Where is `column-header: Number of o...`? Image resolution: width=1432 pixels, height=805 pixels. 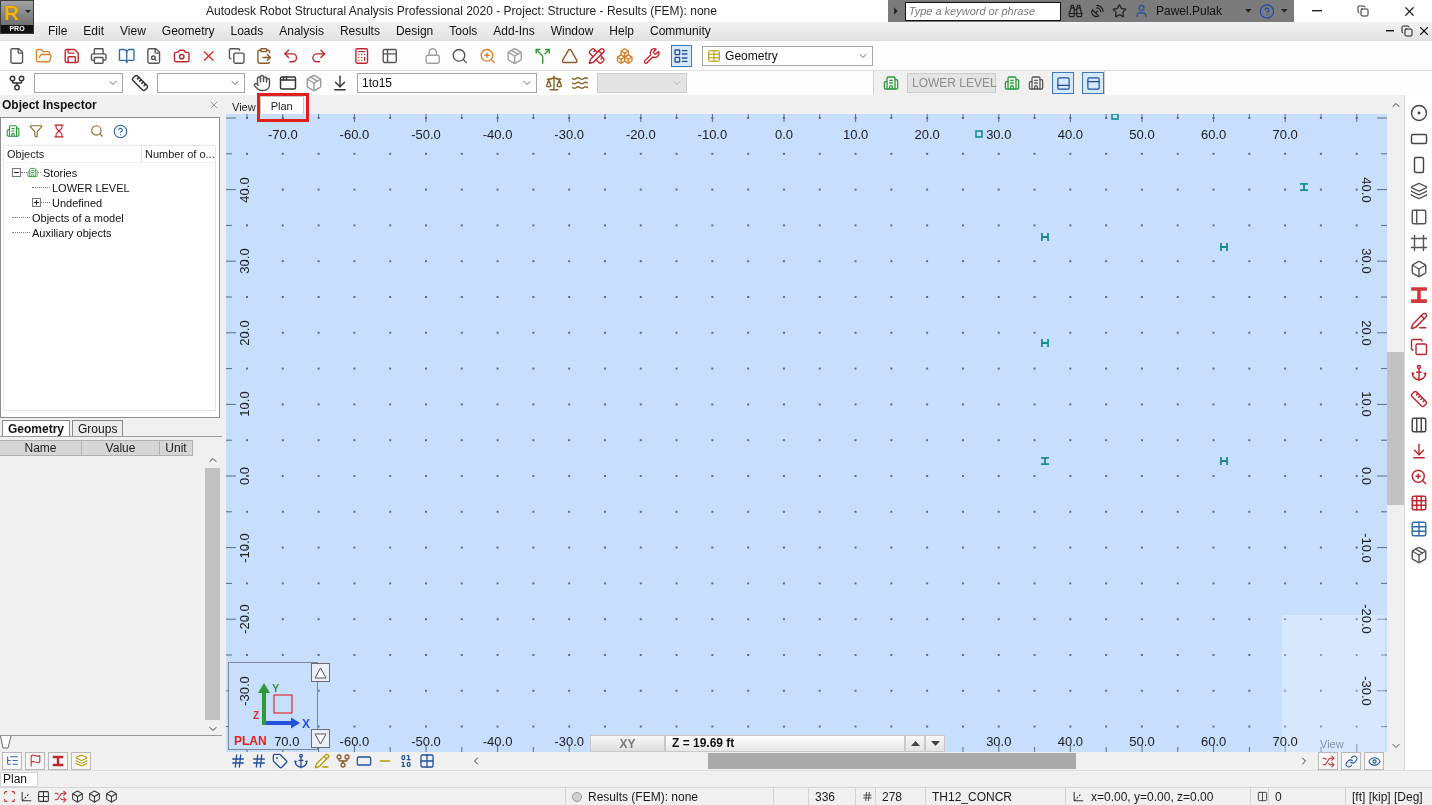 column-header: Number of o... is located at coordinates (178, 154).